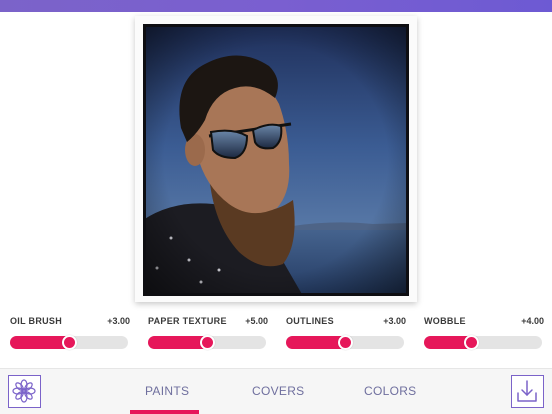 Image resolution: width=552 pixels, height=414 pixels. I want to click on paper-texture-slider: PAPER TEXTURE +5.00, so click(208, 336).